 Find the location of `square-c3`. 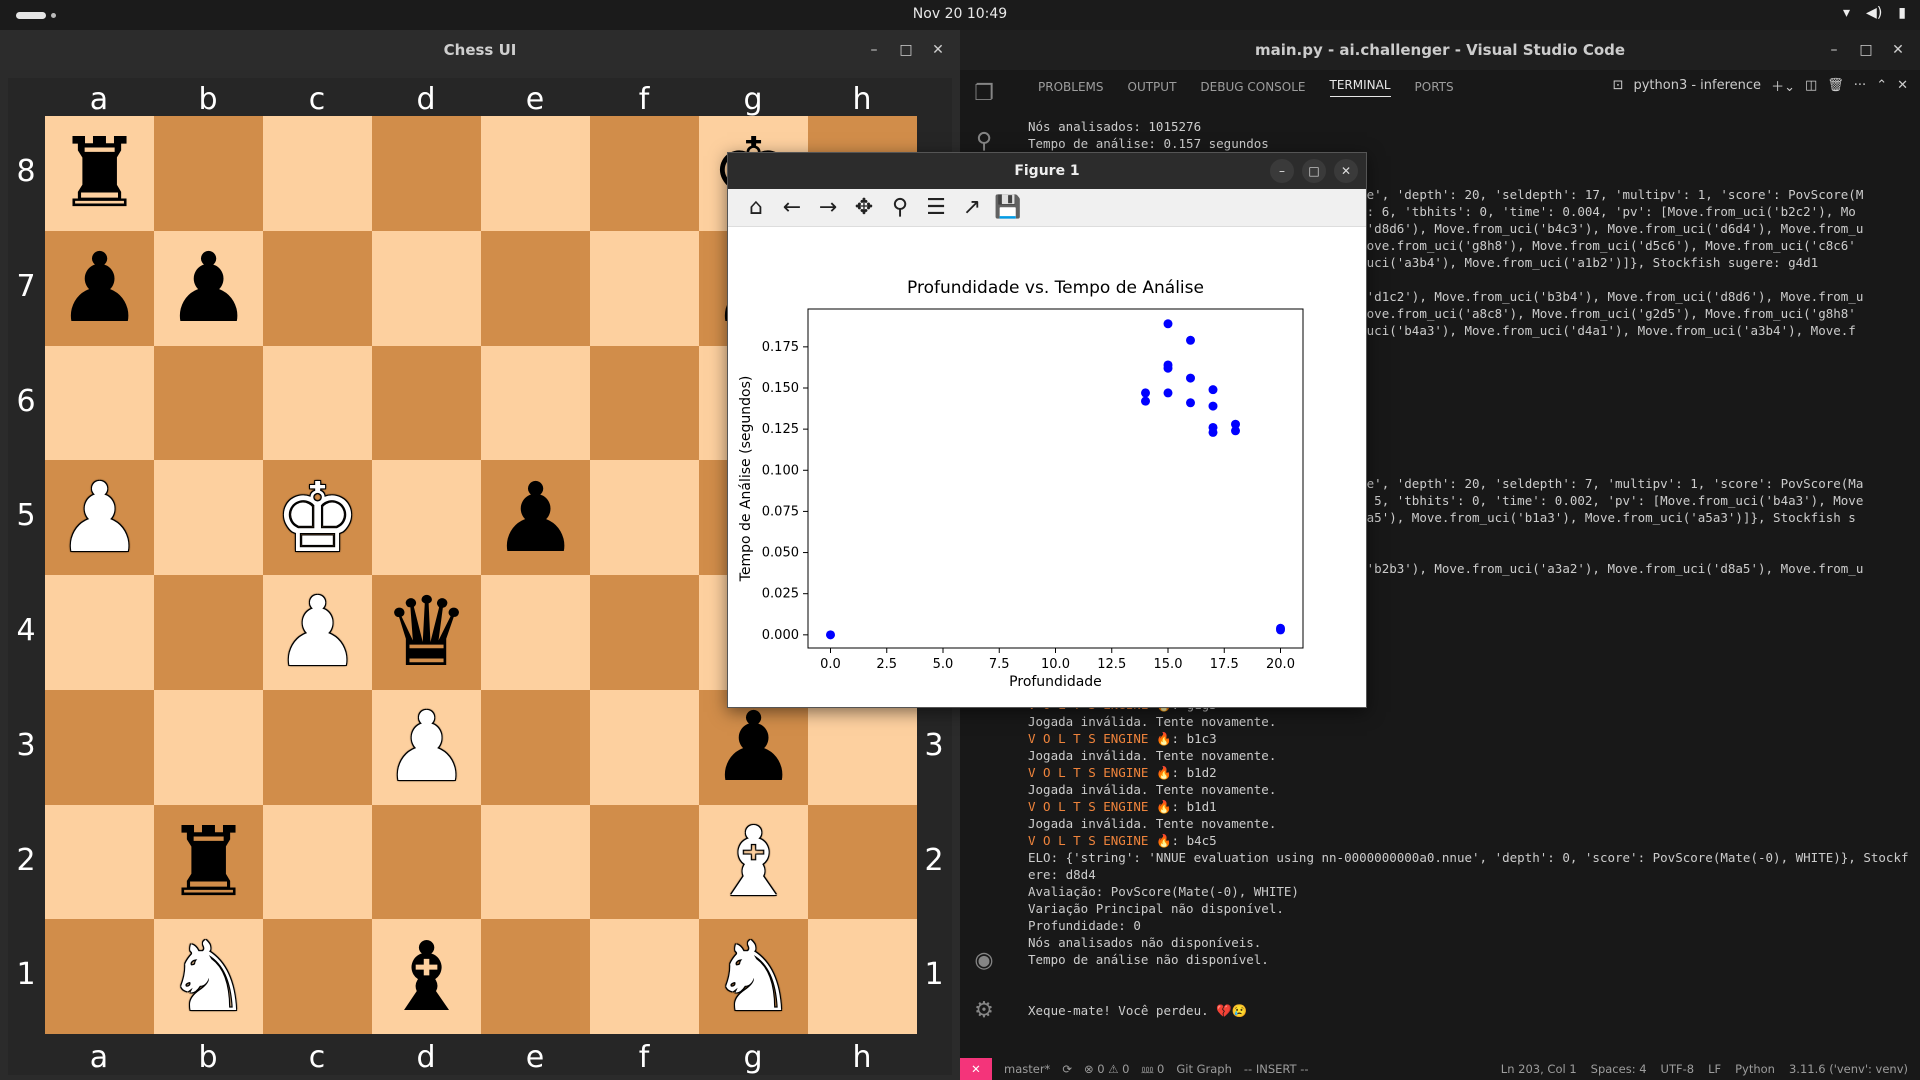

square-c3 is located at coordinates (317, 747).